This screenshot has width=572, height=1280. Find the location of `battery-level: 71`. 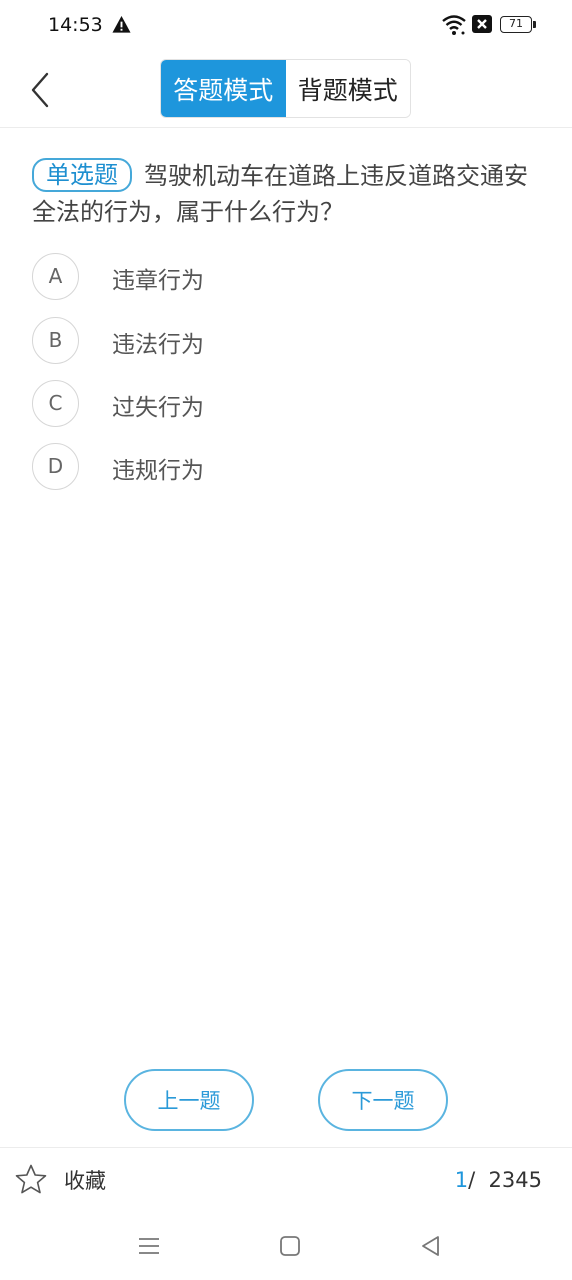

battery-level: 71 is located at coordinates (516, 24).